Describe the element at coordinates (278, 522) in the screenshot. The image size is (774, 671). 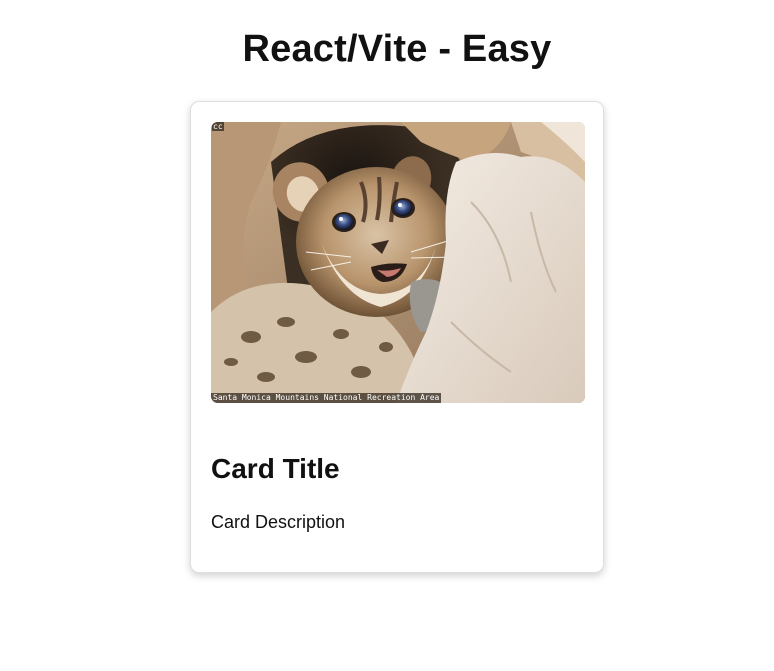
I see `card-description: Card Description` at that location.